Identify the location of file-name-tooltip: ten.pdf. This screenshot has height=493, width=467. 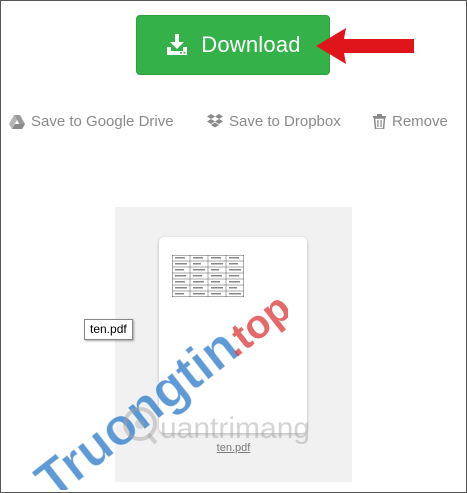
(108, 329).